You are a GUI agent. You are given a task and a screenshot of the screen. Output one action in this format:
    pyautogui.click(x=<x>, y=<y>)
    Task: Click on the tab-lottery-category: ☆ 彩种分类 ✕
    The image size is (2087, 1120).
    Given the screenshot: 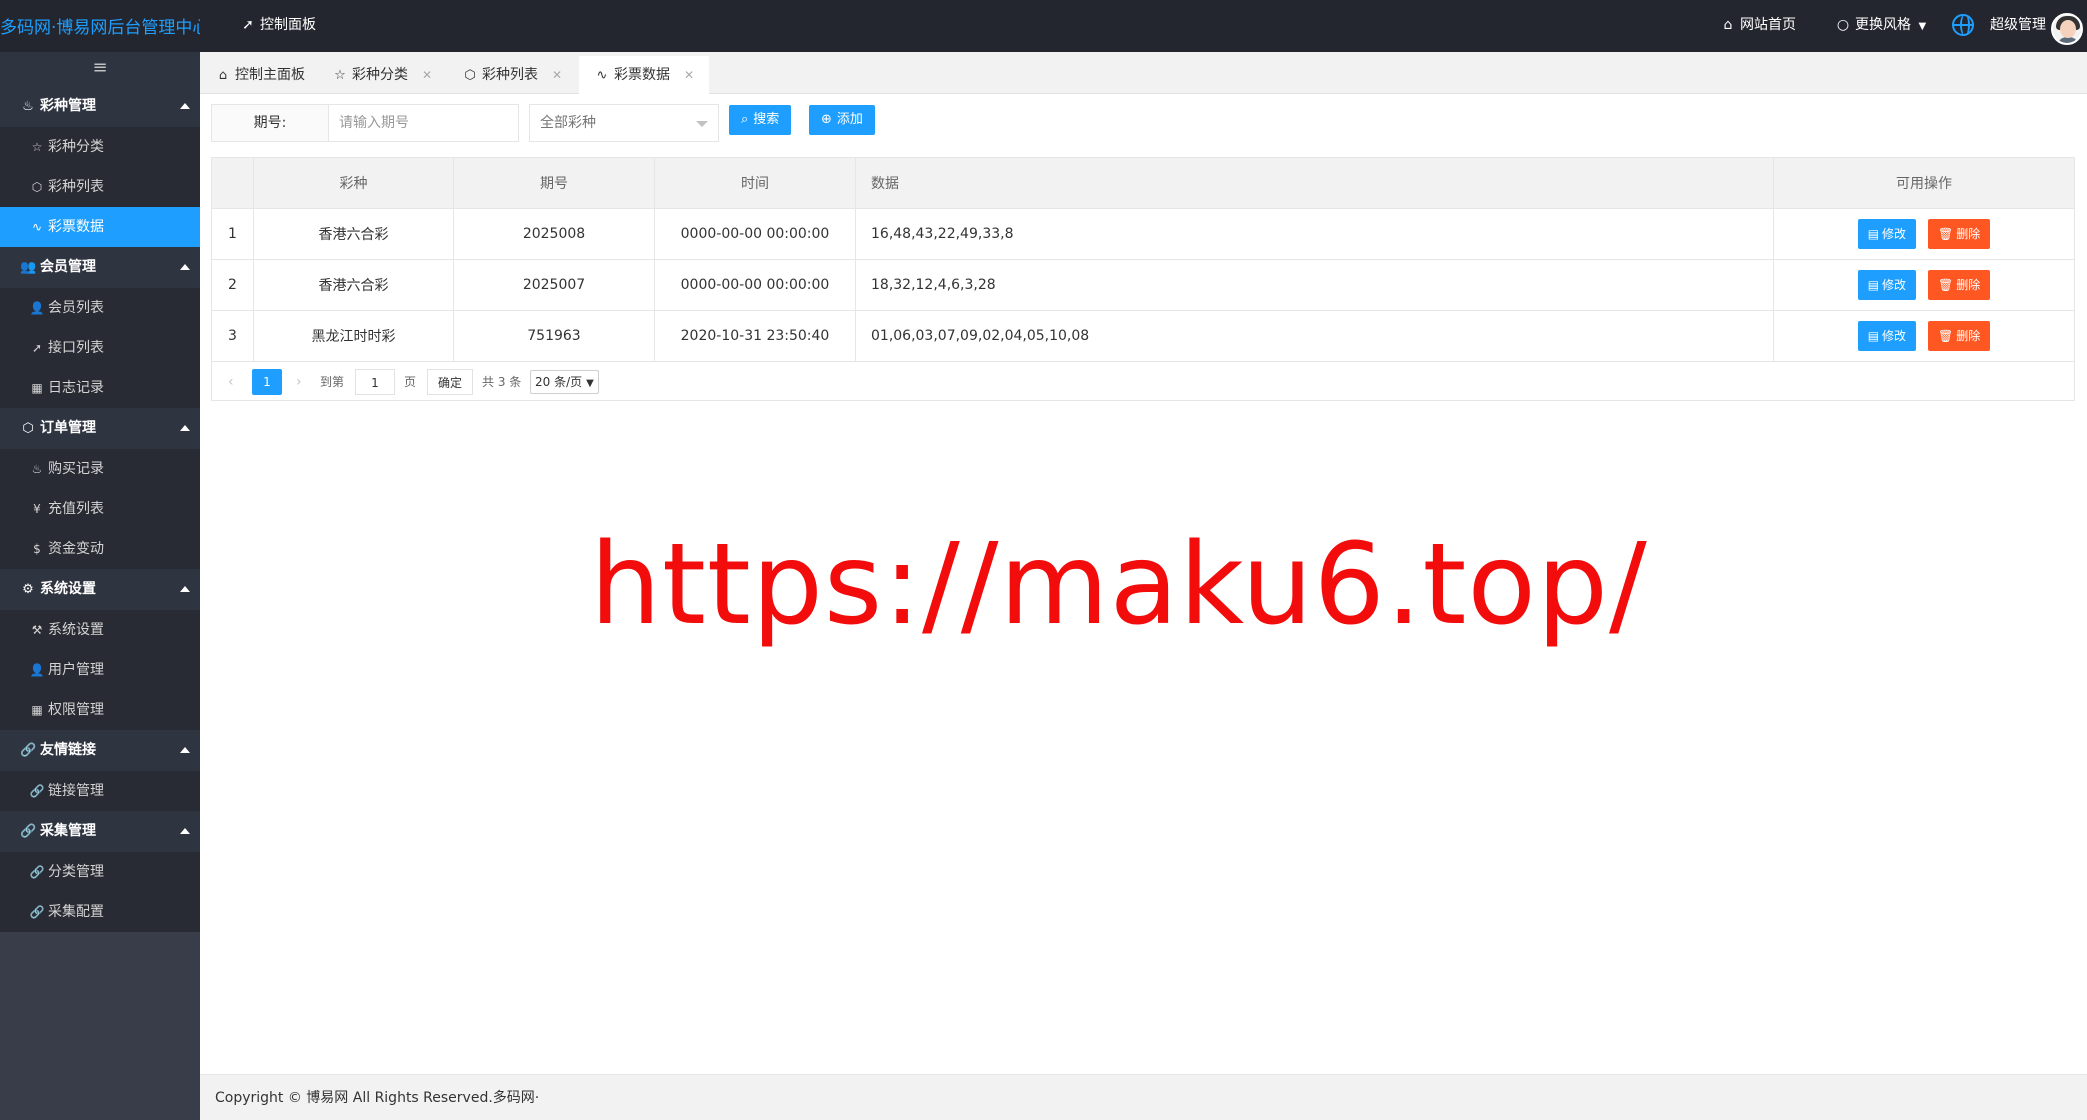 What is the action you would take?
    pyautogui.click(x=382, y=75)
    